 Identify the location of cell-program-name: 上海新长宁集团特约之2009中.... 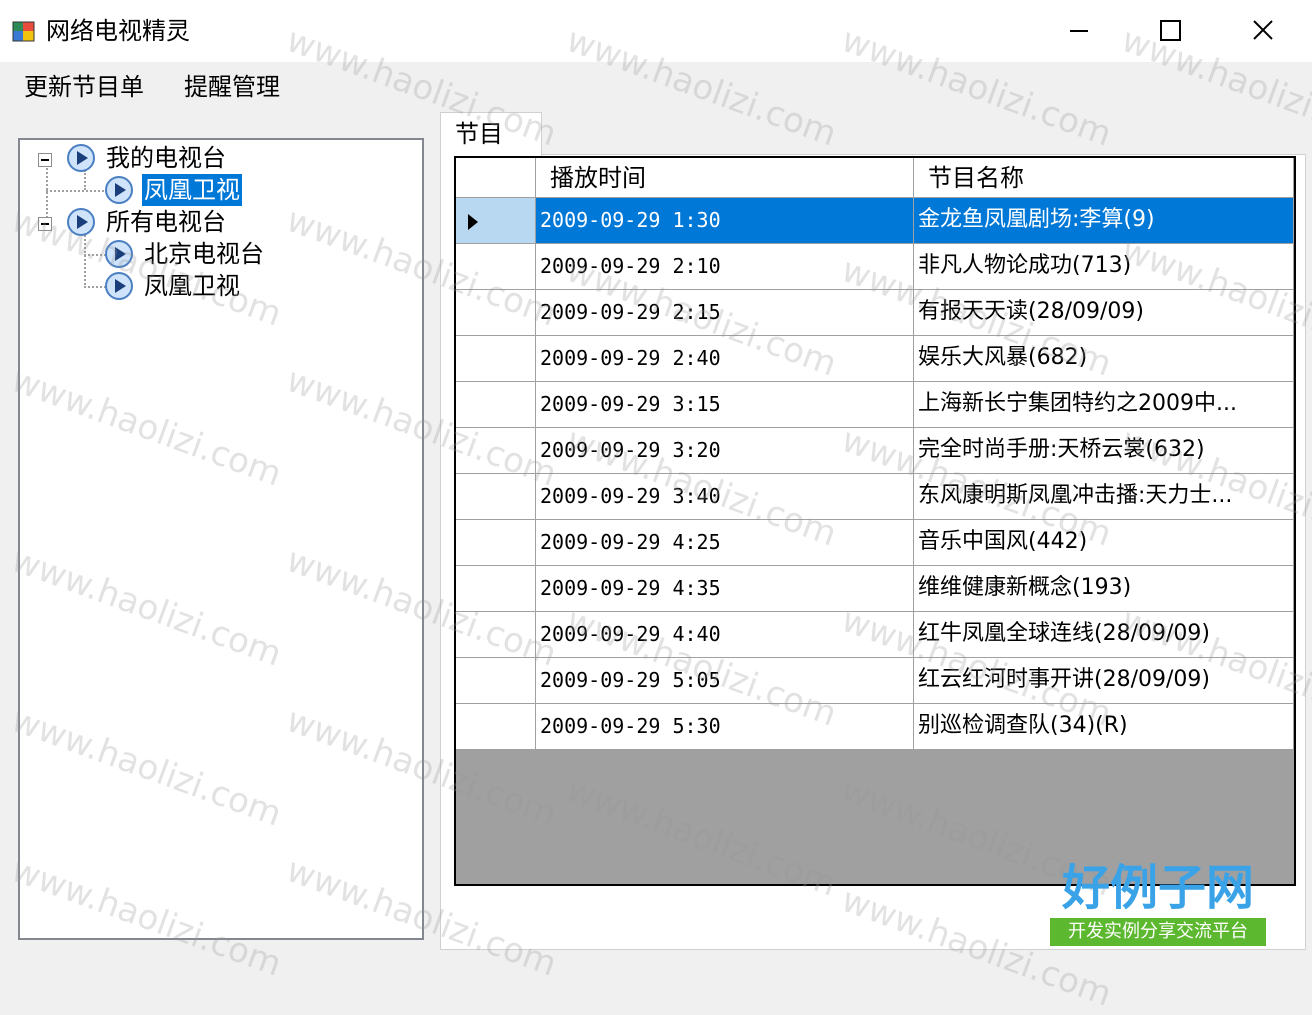
(1104, 405).